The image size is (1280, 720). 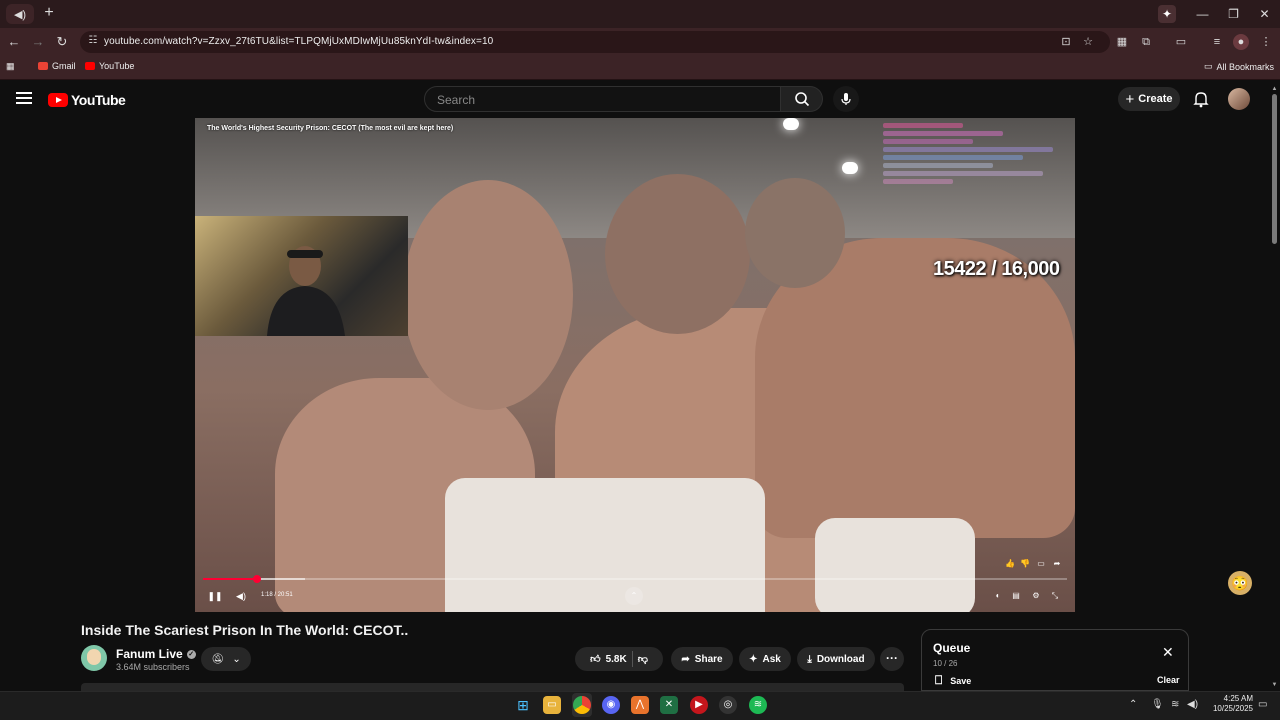 What do you see at coordinates (1055, 596) in the screenshot?
I see `exit-fullscreen-icon: ⤡` at bounding box center [1055, 596].